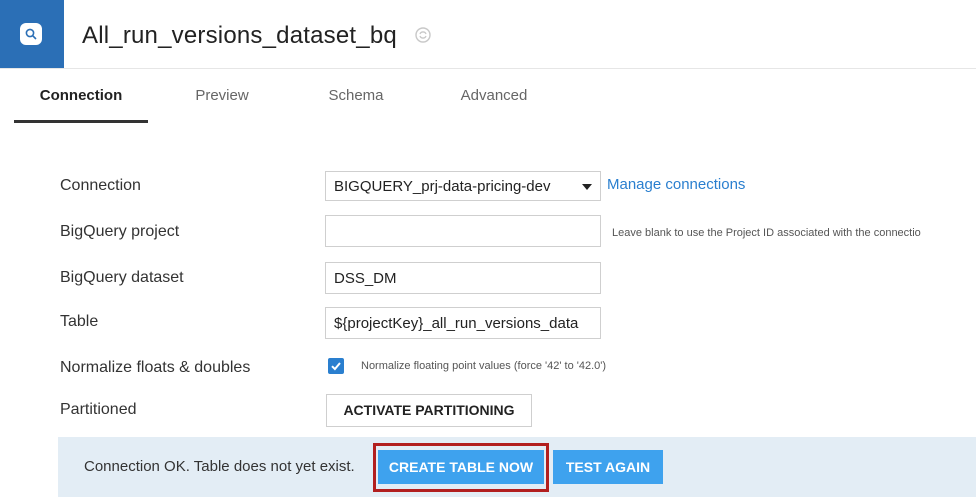  Describe the element at coordinates (79, 321) in the screenshot. I see `table-label: Table` at that location.